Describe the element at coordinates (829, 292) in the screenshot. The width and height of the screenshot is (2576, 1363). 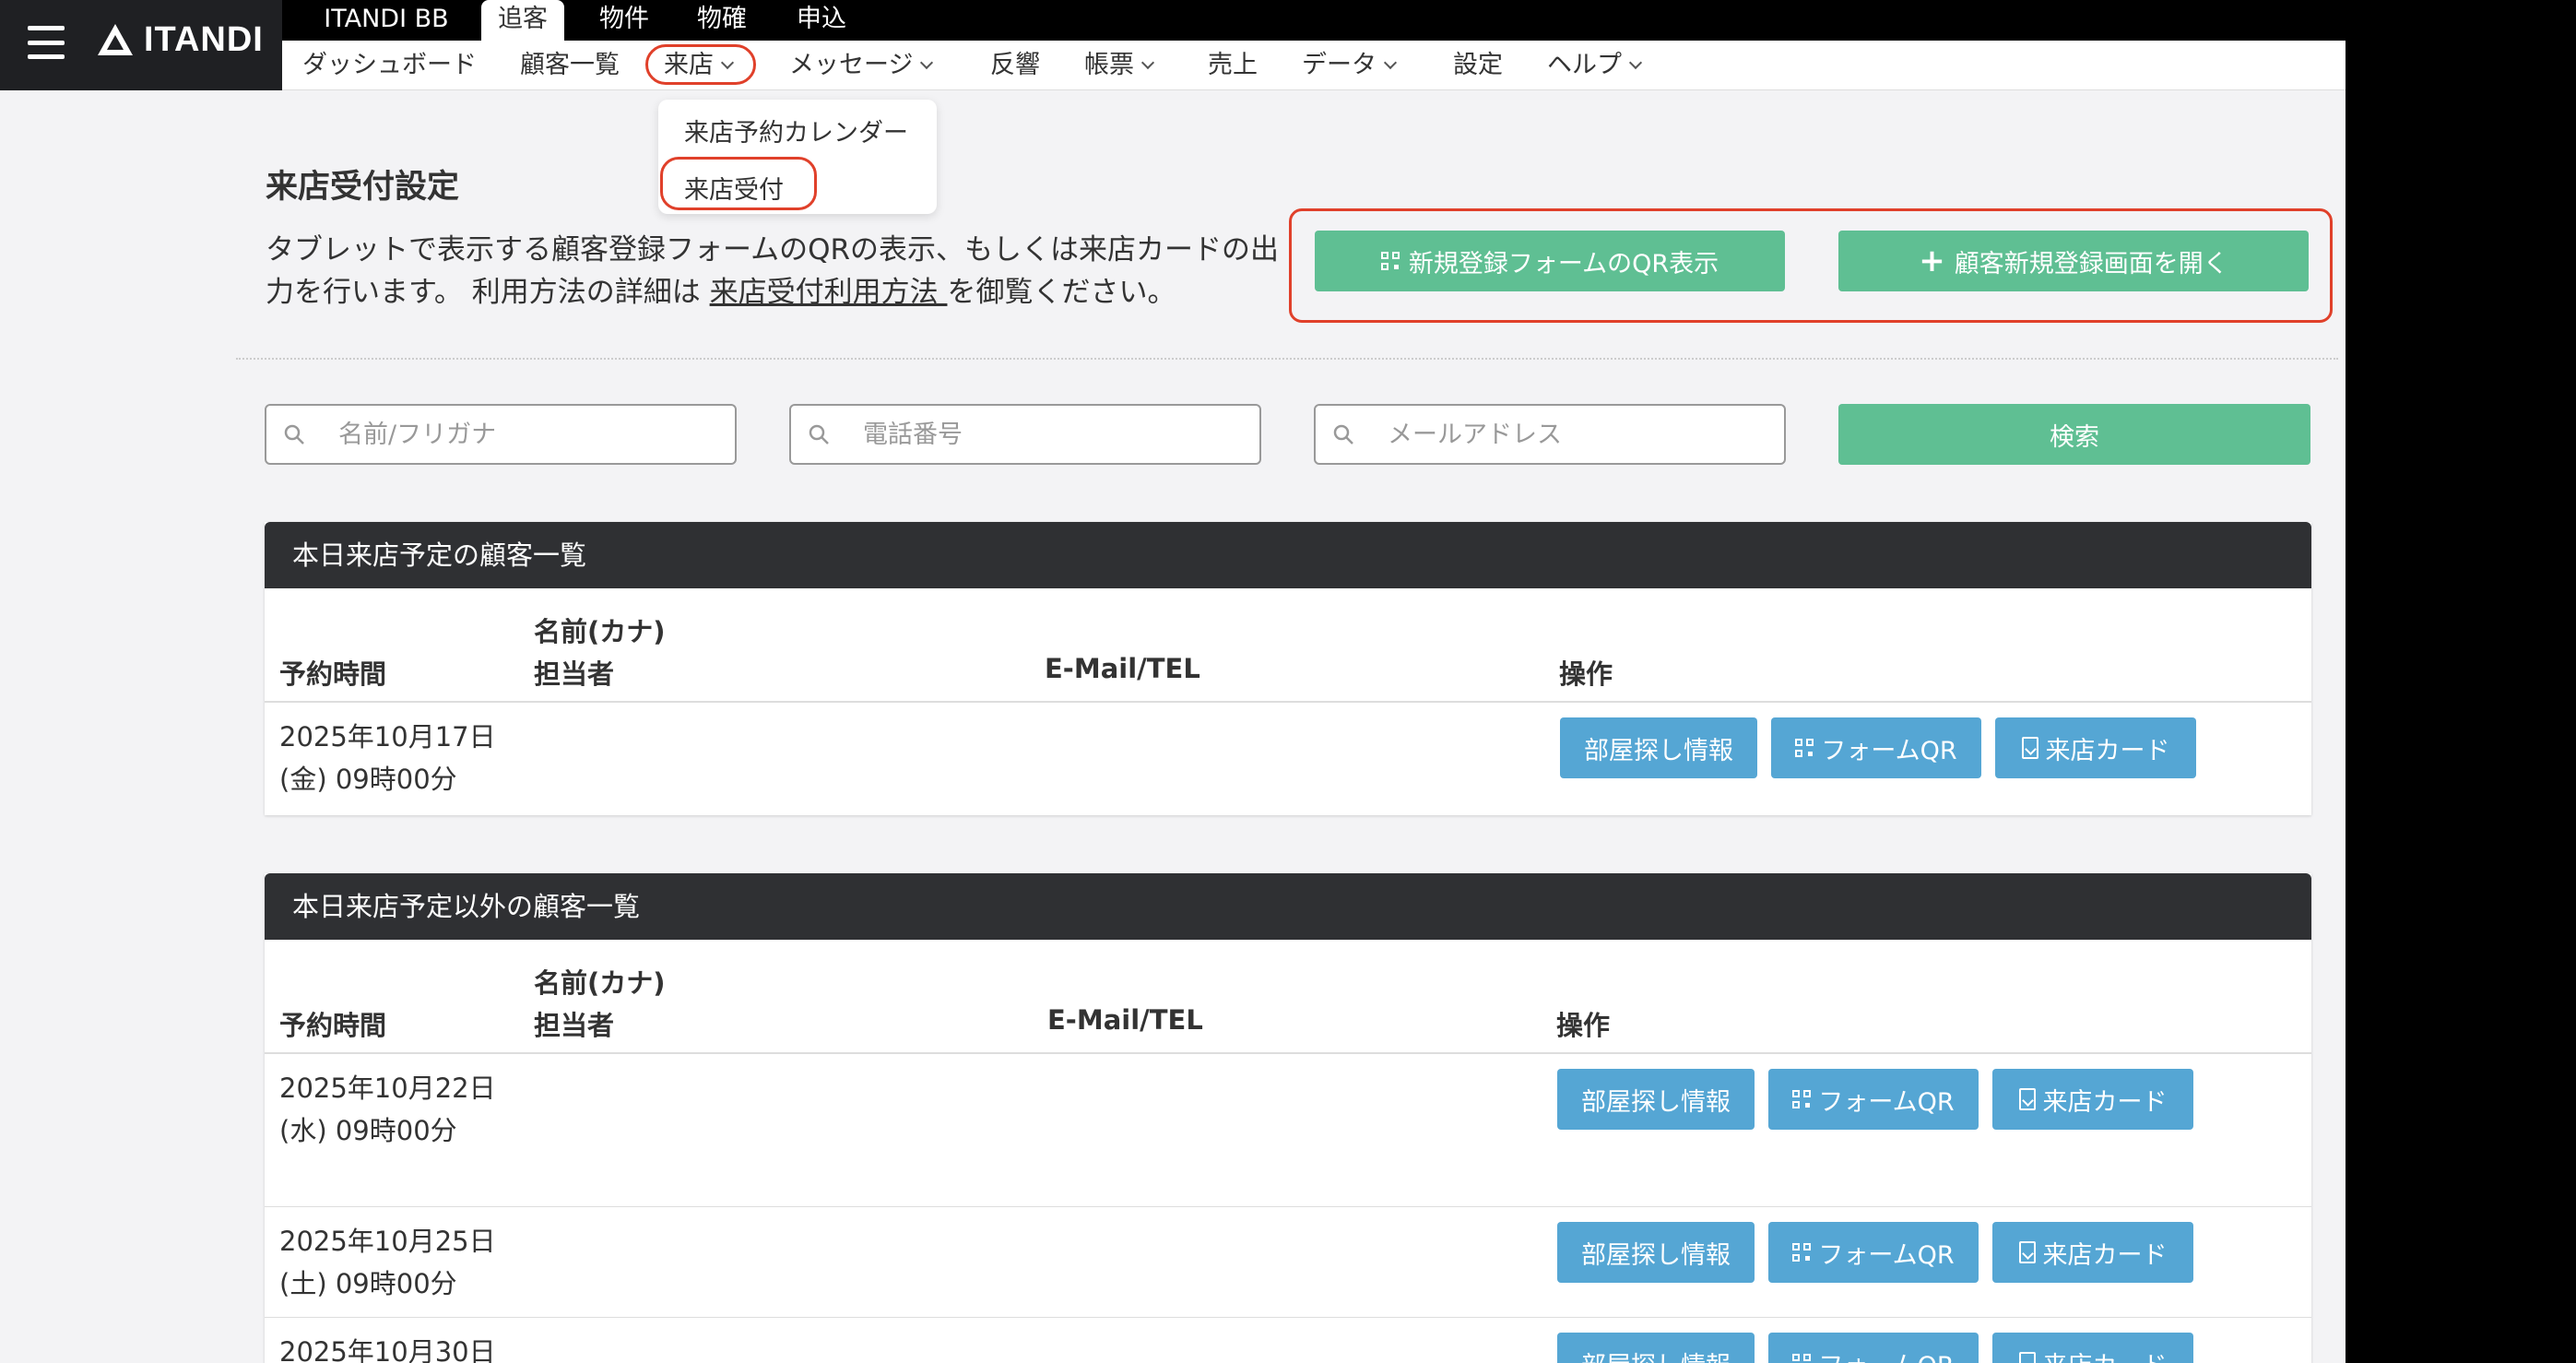
I see `usage-guide-link: 来店受付利用方法` at that location.